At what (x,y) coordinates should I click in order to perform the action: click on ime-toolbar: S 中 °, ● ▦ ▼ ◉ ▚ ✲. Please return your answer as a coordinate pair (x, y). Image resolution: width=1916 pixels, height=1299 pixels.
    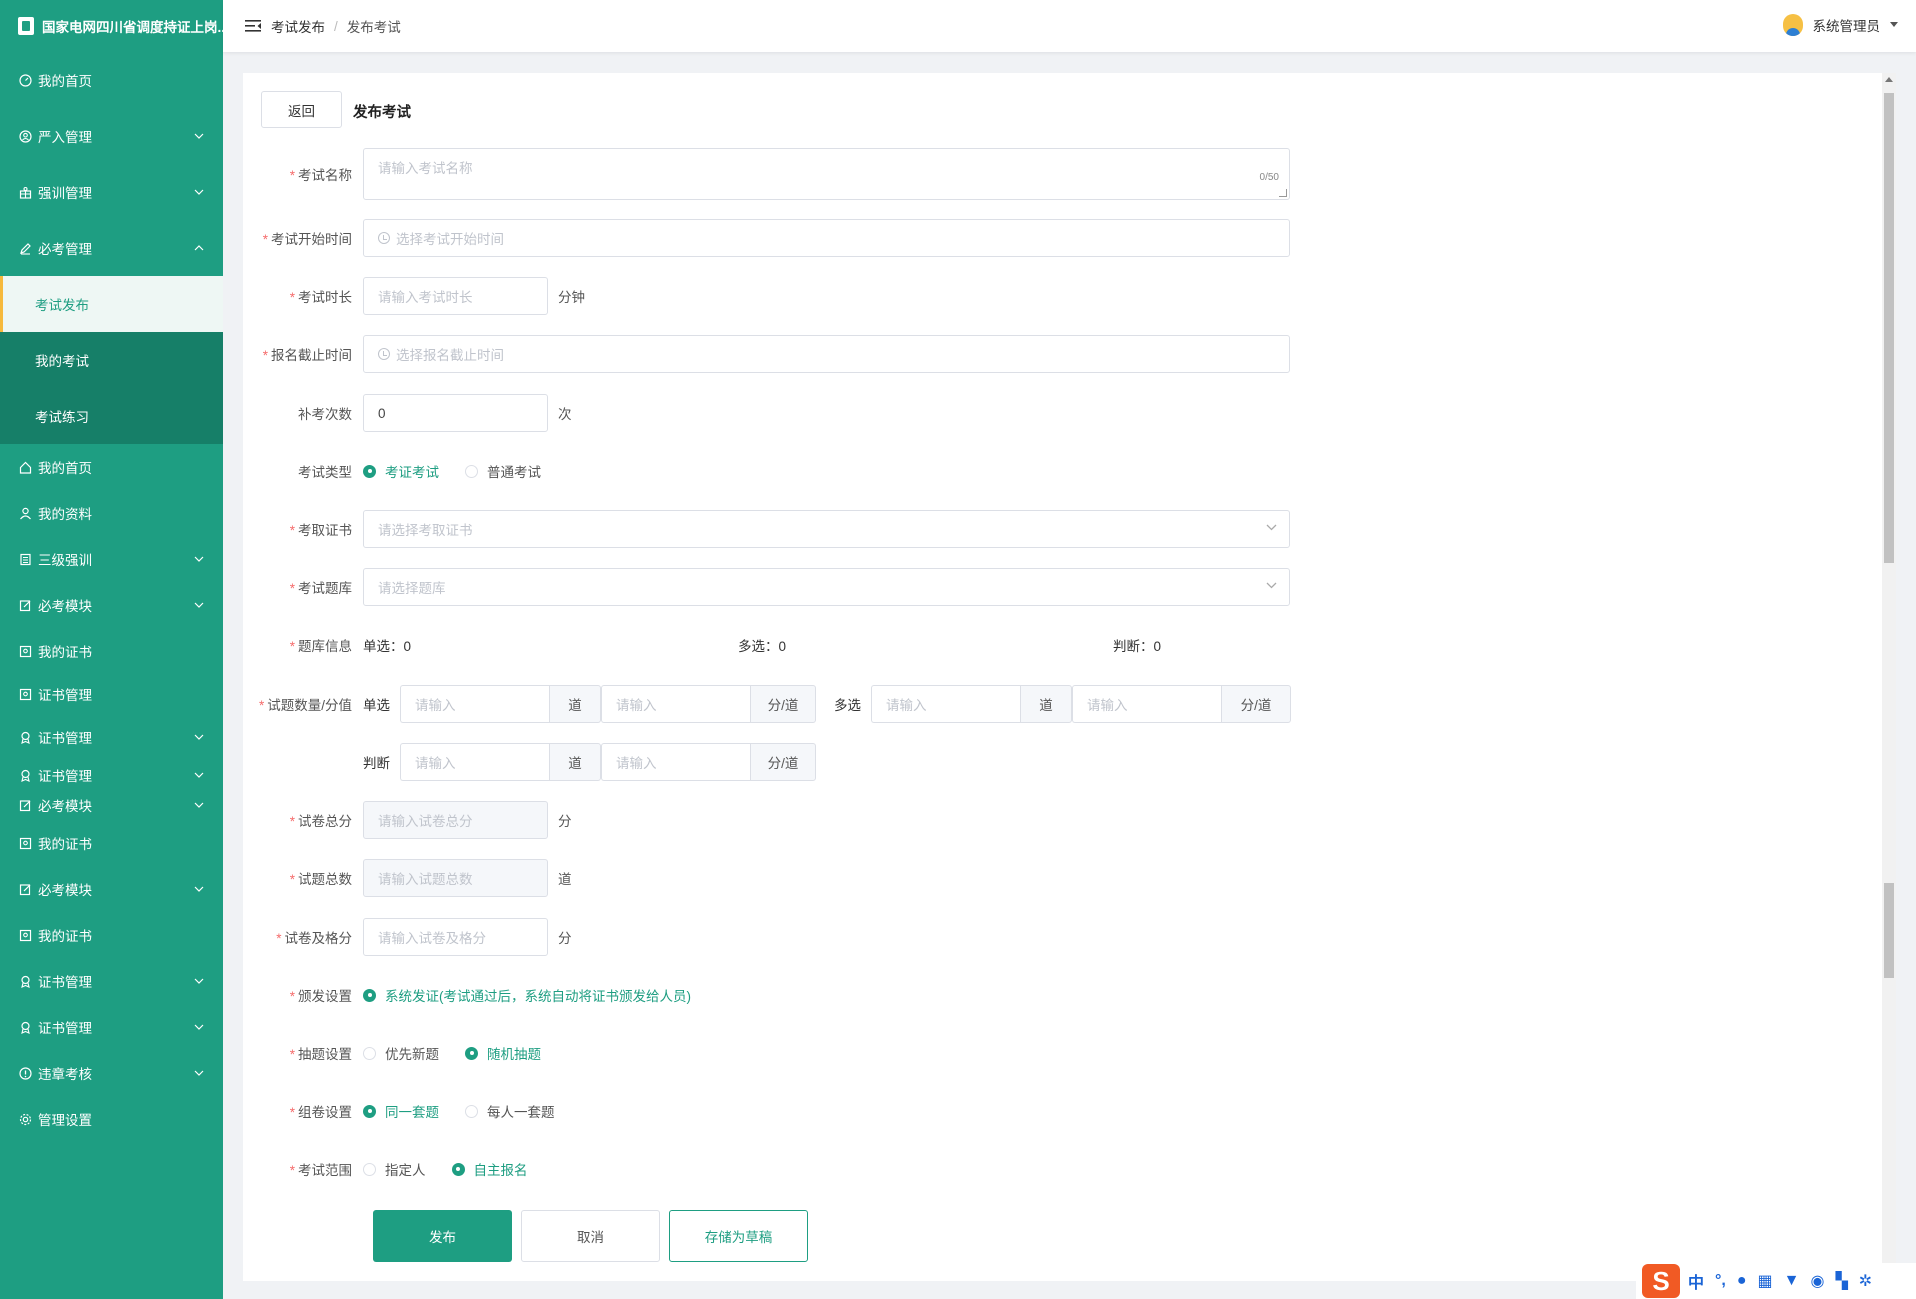
    Looking at the image, I should click on (1776, 1281).